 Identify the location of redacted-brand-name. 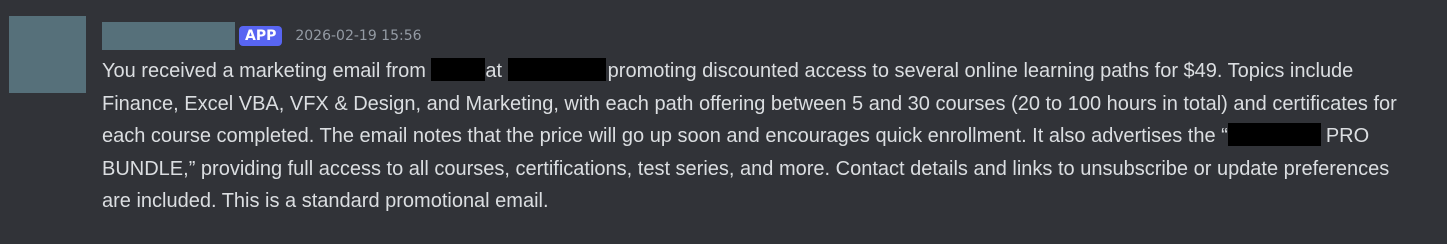
(1274, 134).